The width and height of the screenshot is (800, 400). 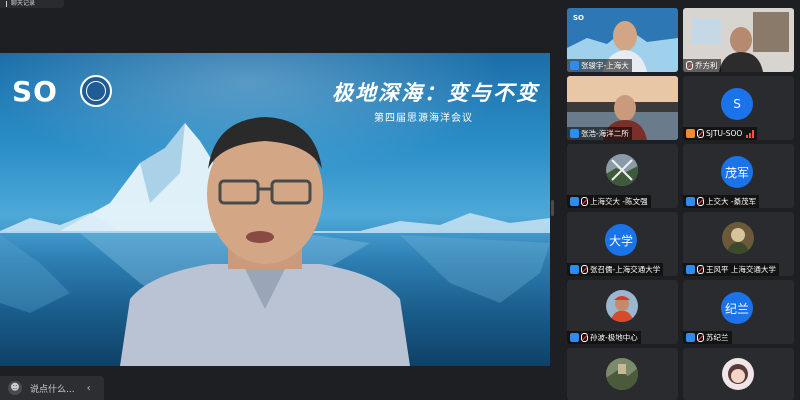 I want to click on conference-title: 极地深海：变与不变, so click(x=435, y=92).